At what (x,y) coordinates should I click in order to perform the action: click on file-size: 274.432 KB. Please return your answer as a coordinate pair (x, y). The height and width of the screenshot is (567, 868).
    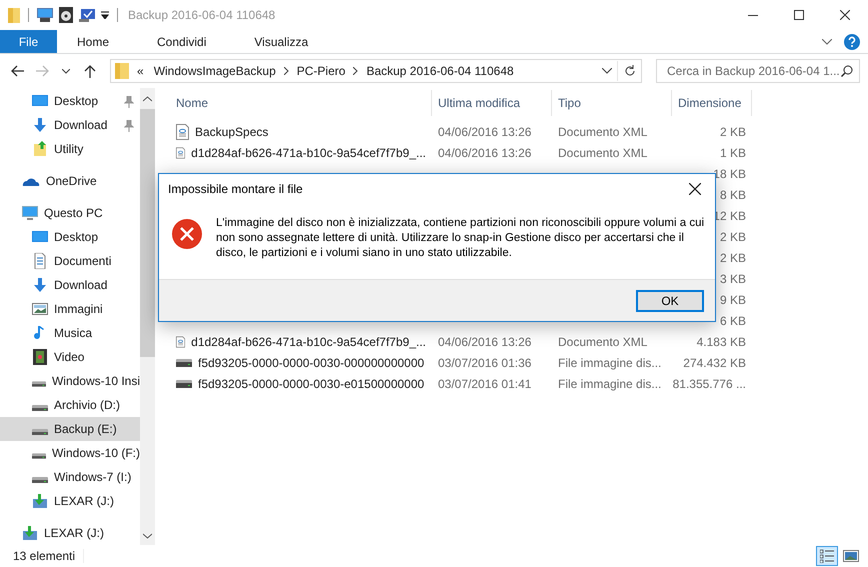
    Looking at the image, I should click on (714, 363).